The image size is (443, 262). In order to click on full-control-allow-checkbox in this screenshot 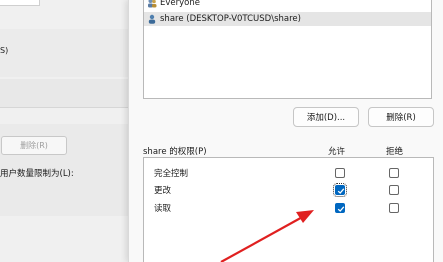, I will do `click(340, 173)`.